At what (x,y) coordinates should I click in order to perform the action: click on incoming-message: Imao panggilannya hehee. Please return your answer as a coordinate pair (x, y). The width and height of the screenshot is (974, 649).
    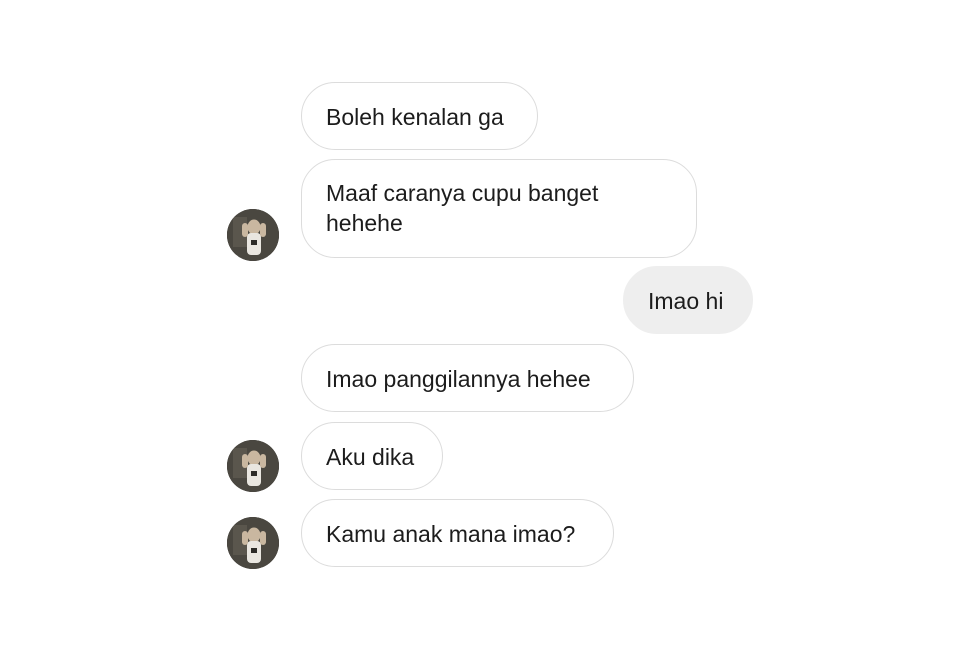
    Looking at the image, I should click on (467, 378).